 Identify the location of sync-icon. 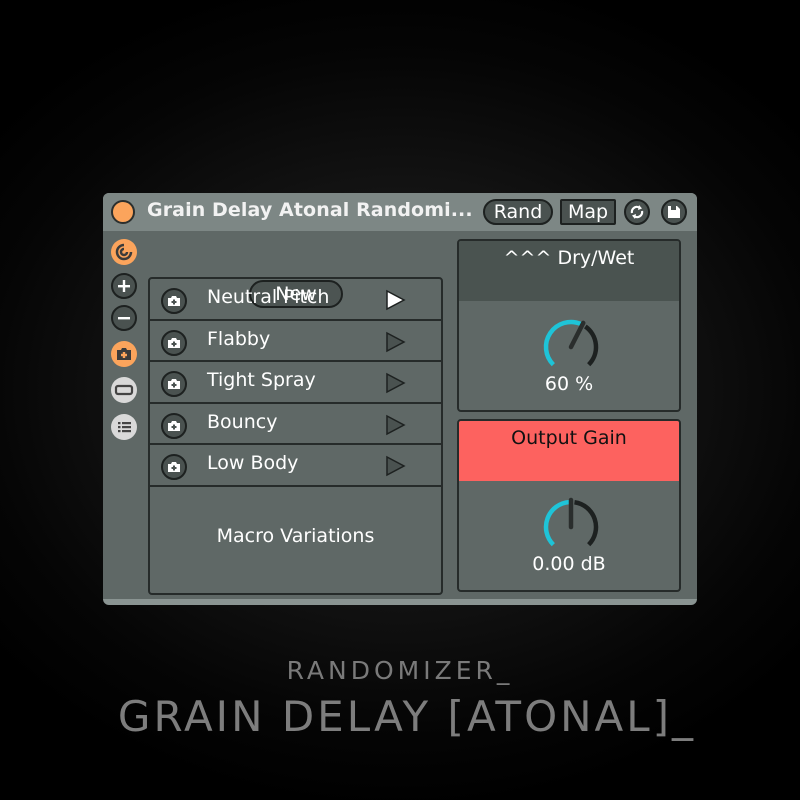
(637, 212).